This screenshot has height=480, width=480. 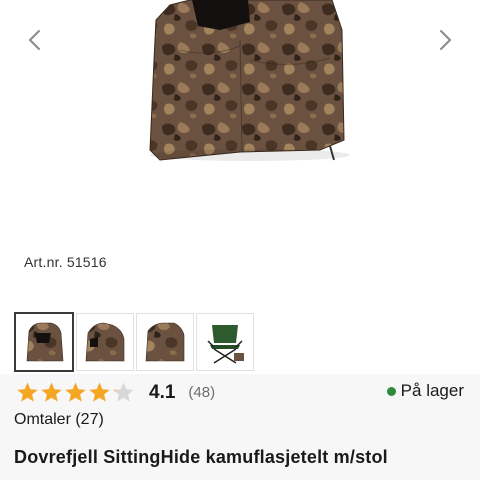 What do you see at coordinates (391, 391) in the screenshot?
I see `stock-dot-icon` at bounding box center [391, 391].